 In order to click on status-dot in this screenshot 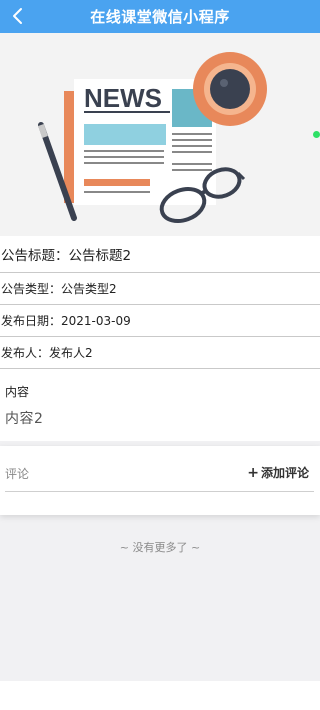, I will do `click(316, 134)`.